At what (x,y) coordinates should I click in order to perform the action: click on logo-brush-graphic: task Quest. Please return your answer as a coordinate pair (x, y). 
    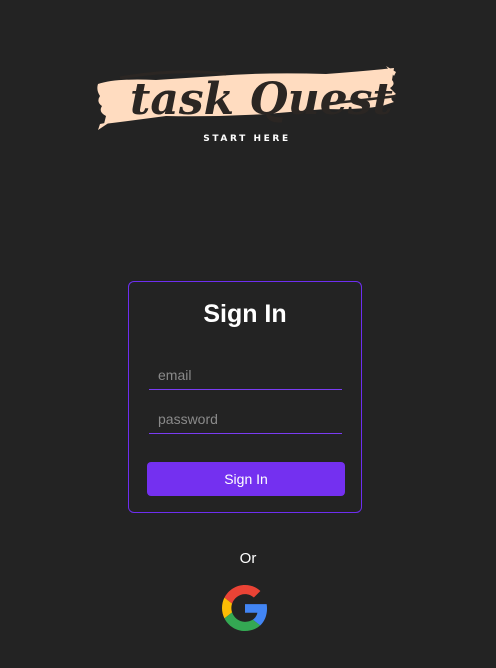
    Looking at the image, I should click on (247, 98).